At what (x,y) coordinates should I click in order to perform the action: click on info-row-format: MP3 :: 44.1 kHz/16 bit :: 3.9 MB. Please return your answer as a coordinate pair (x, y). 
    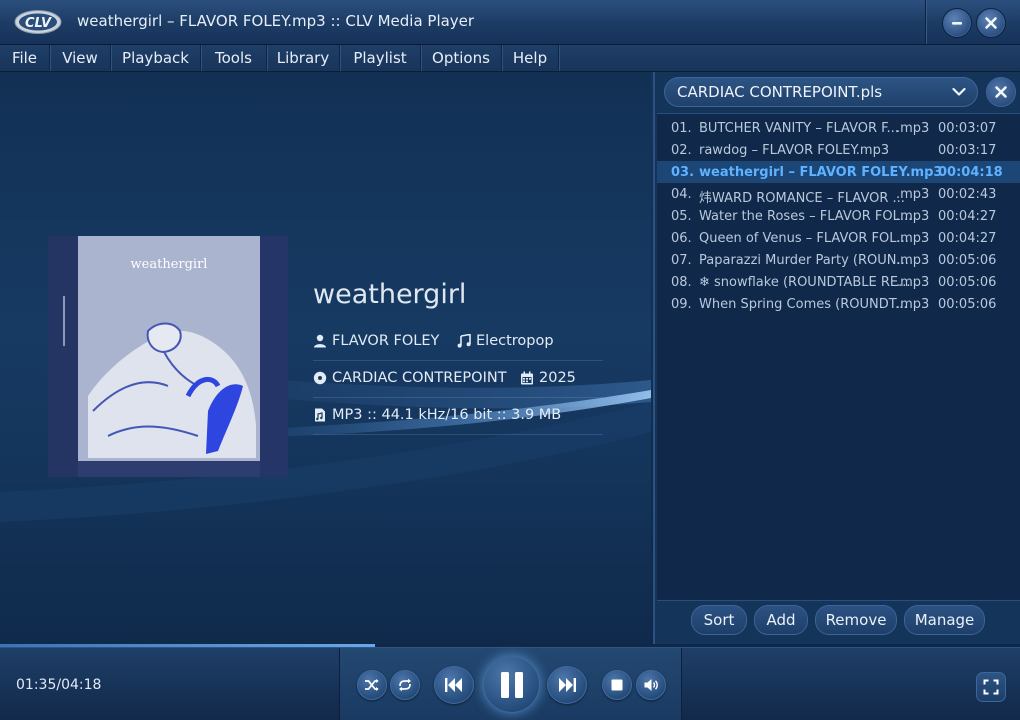
    Looking at the image, I should click on (458, 416).